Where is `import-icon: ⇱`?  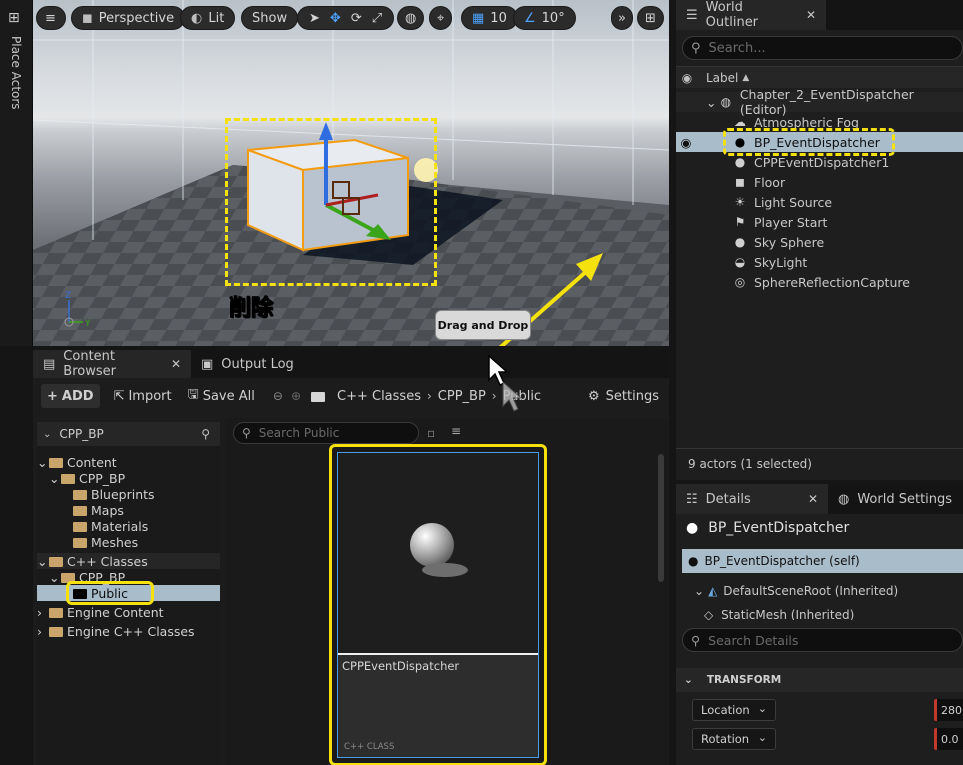
import-icon: ⇱ is located at coordinates (119, 396).